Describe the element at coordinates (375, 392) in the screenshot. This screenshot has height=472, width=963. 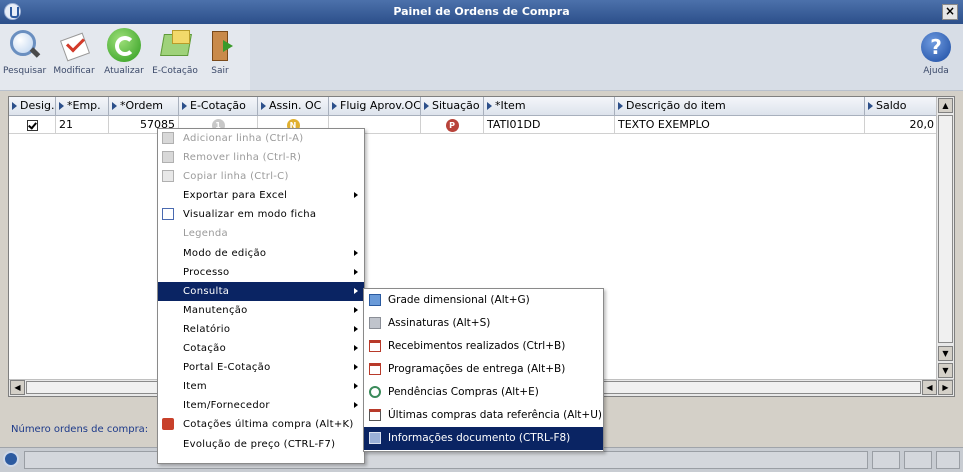
I see `clock-icon` at that location.